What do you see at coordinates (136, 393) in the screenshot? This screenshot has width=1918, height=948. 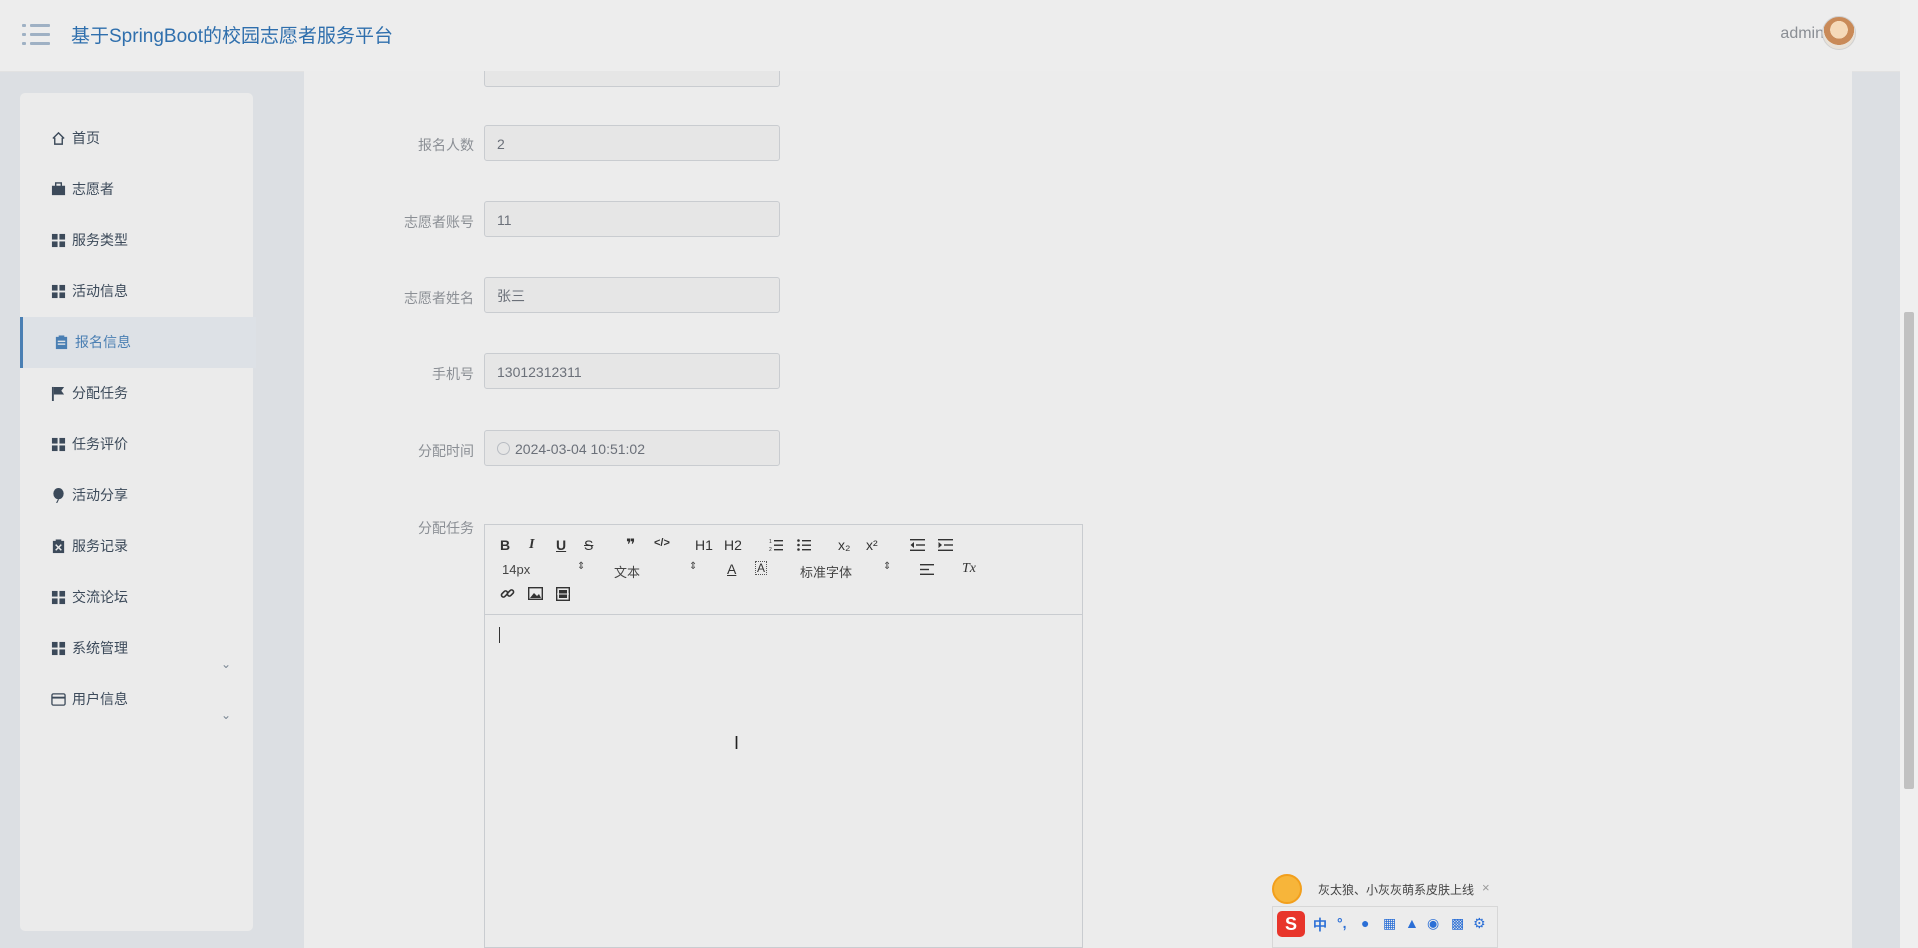 I see `sidebar-item-assign-tasks: 分配任务` at bounding box center [136, 393].